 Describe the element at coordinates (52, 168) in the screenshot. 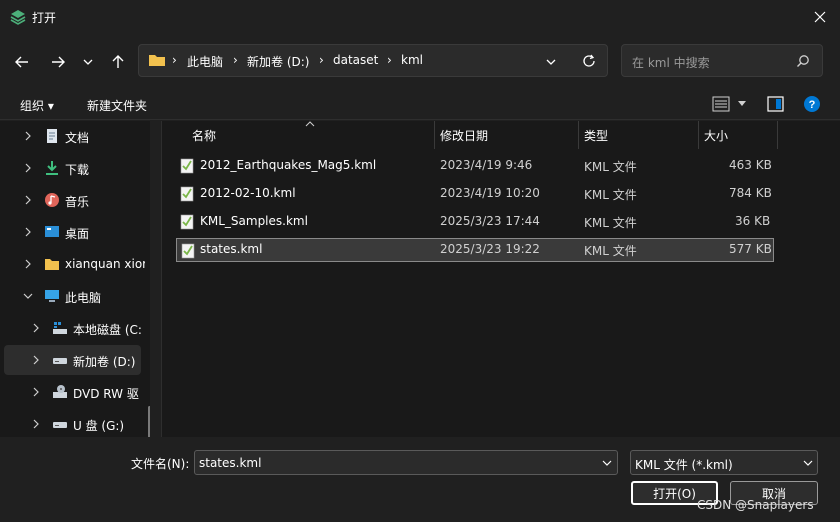

I see `download-icon` at that location.